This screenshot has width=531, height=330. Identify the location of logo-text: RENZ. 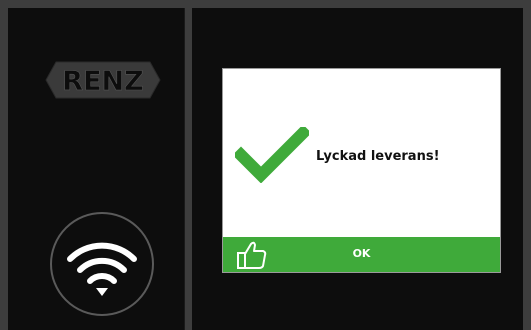
(102, 81).